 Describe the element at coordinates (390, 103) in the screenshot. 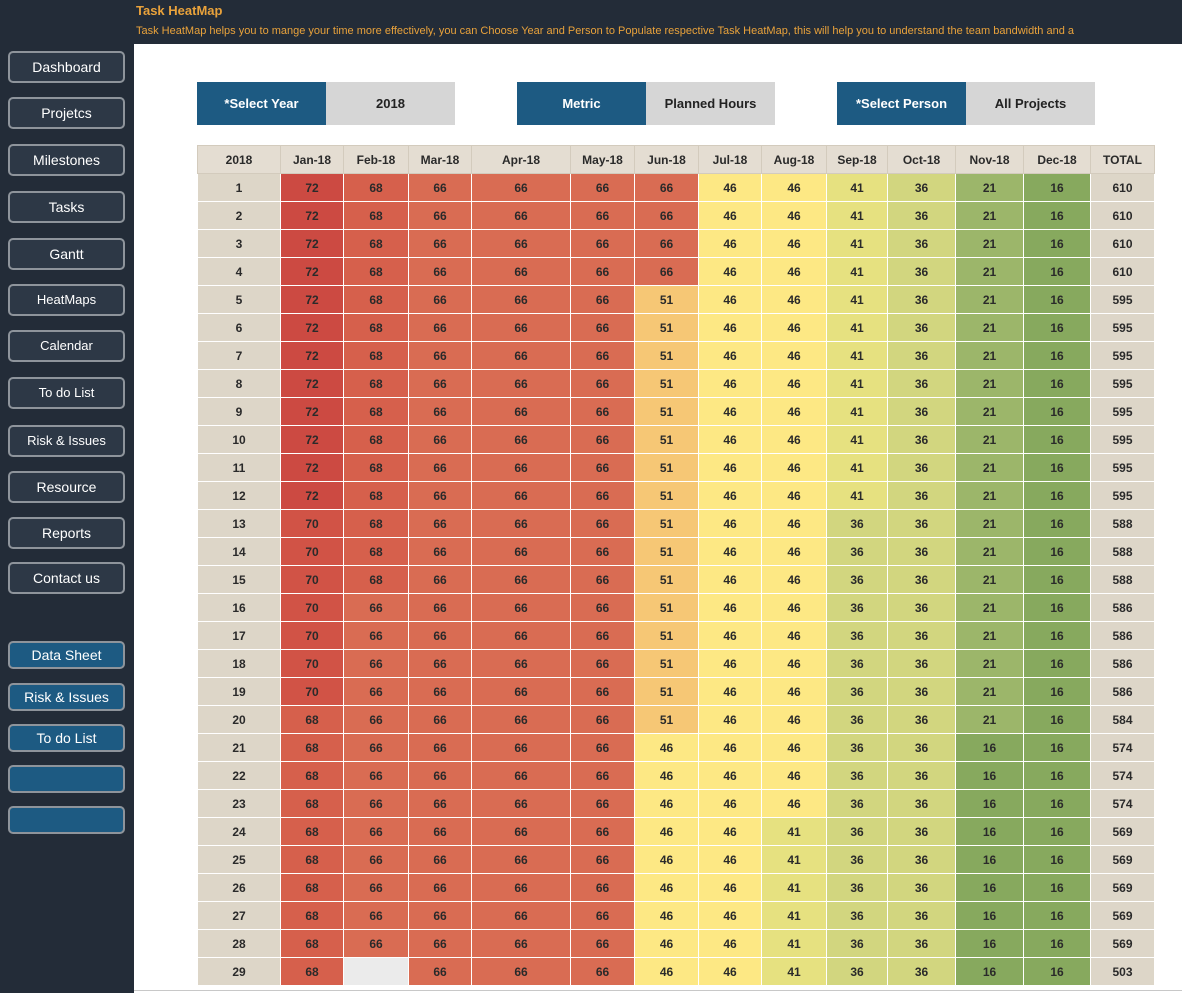

I see `year-selector-value: 2018` at that location.